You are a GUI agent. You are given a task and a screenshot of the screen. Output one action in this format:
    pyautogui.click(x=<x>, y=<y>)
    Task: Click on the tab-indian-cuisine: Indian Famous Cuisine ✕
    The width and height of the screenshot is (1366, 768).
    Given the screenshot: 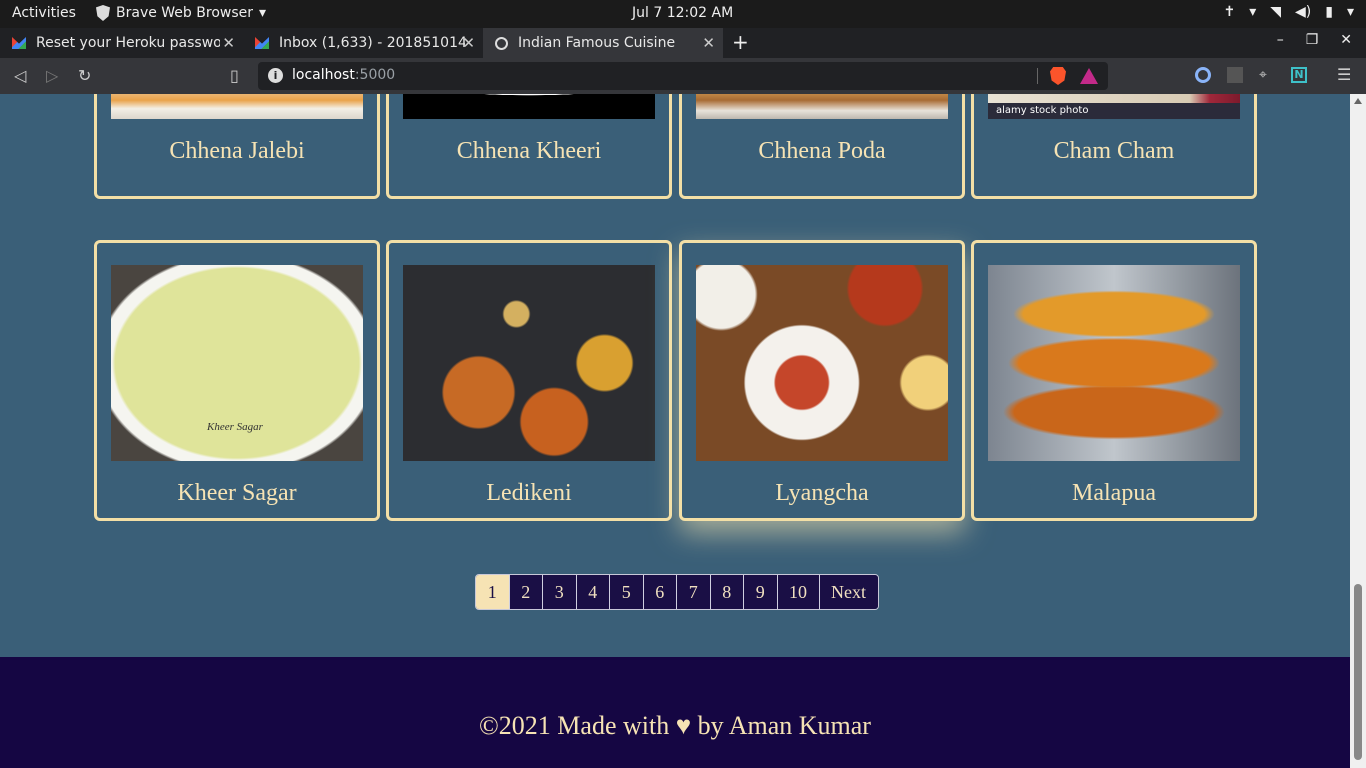 What is the action you would take?
    pyautogui.click(x=603, y=43)
    